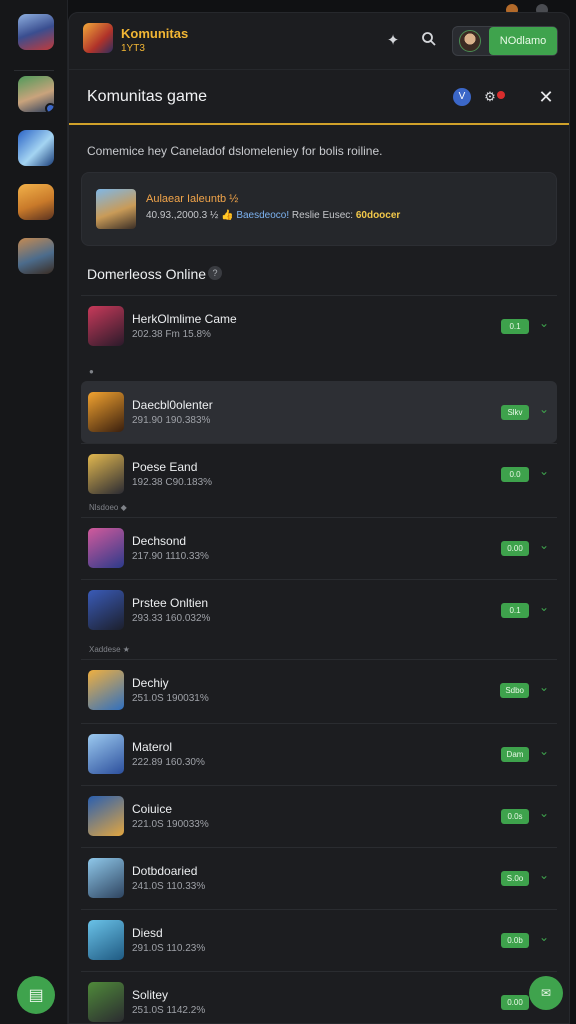  What do you see at coordinates (171, 618) in the screenshot?
I see `game-meta: 293.33 160.032%` at bounding box center [171, 618].